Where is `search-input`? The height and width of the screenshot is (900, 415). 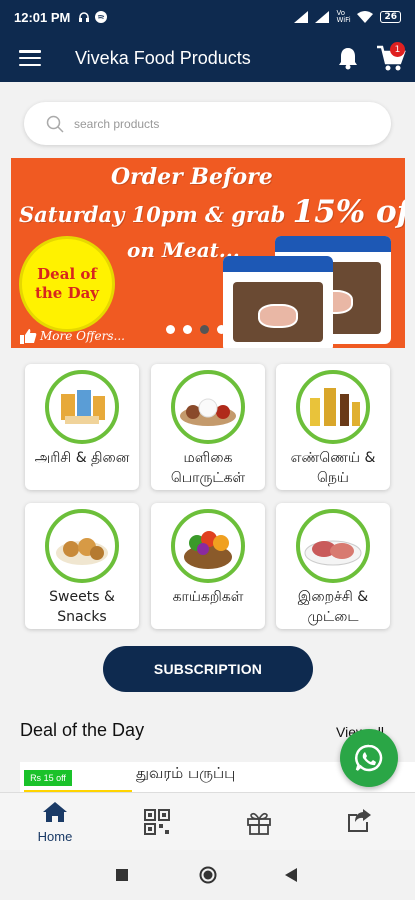 search-input is located at coordinates (214, 123).